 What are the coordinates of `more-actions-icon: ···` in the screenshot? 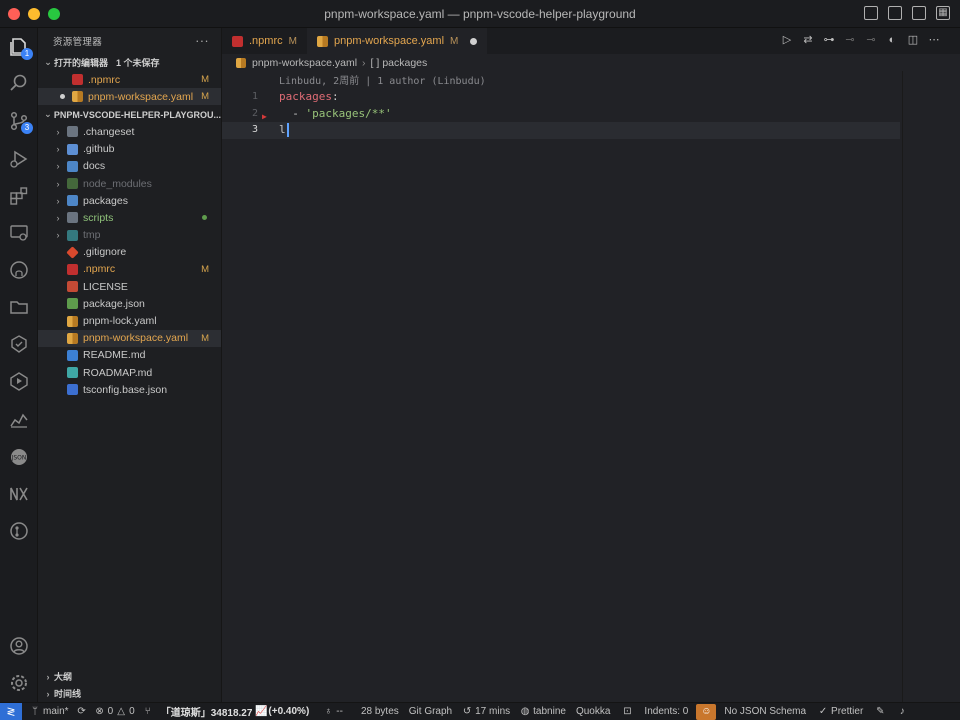 It's located at (202, 40).